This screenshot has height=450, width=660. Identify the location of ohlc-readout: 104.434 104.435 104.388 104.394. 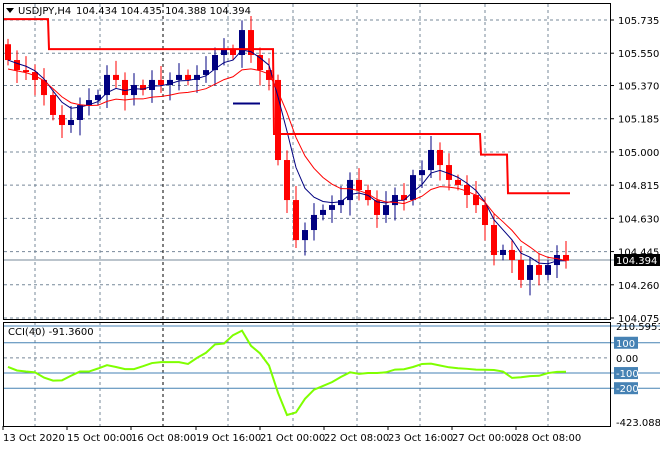
(163, 11).